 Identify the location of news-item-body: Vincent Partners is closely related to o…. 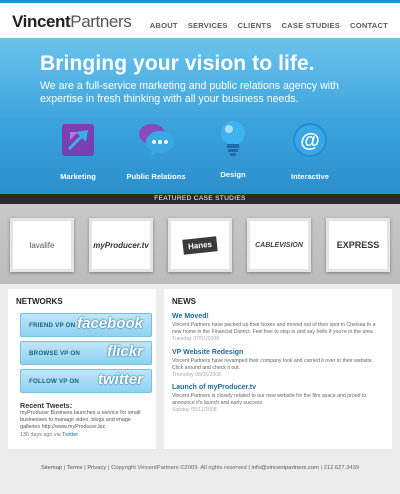
(269, 399).